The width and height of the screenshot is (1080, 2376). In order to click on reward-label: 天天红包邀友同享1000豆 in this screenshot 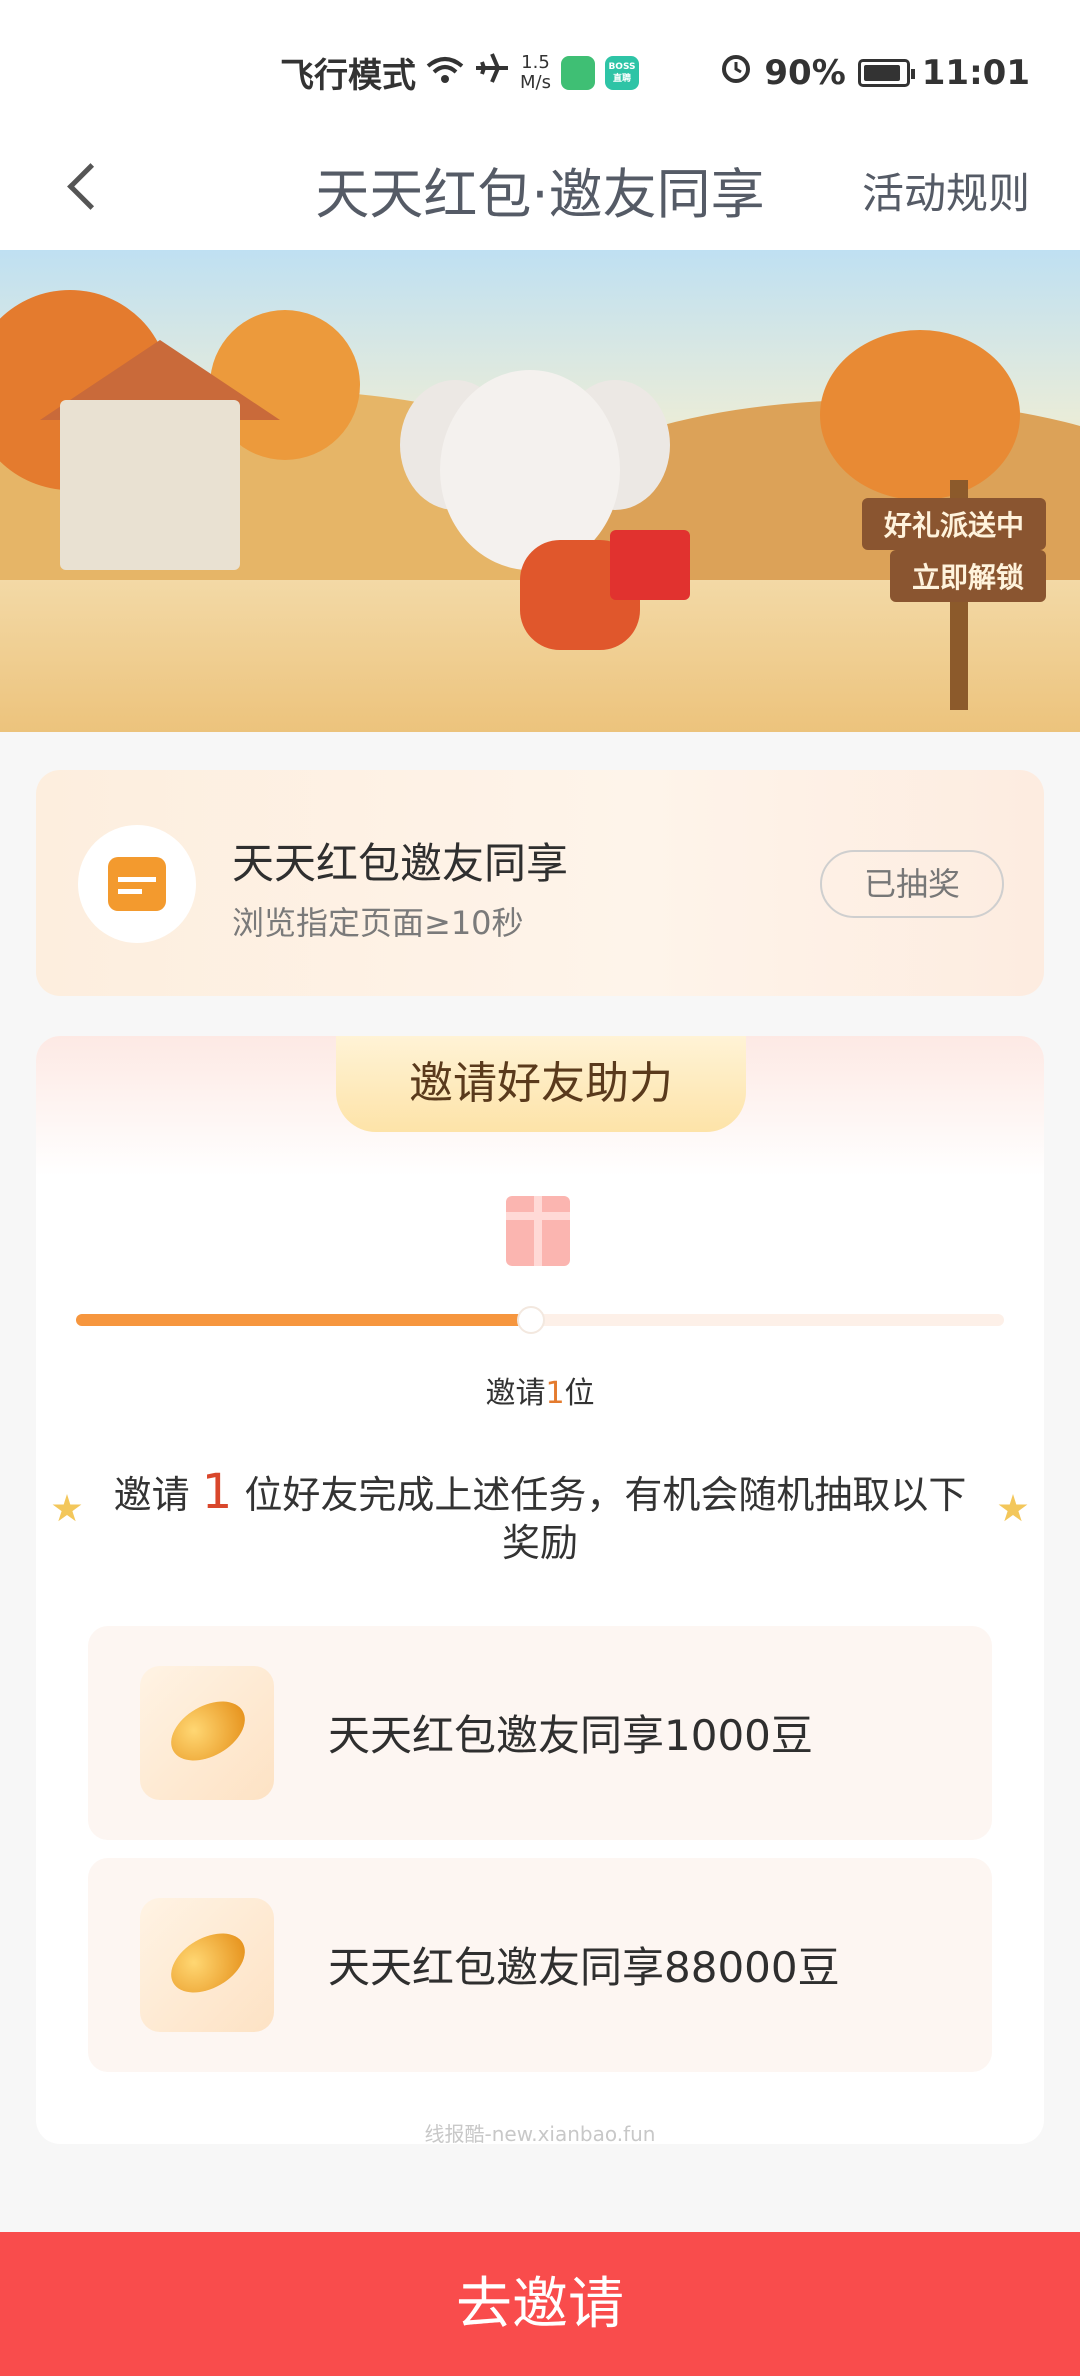, I will do `click(570, 1735)`.